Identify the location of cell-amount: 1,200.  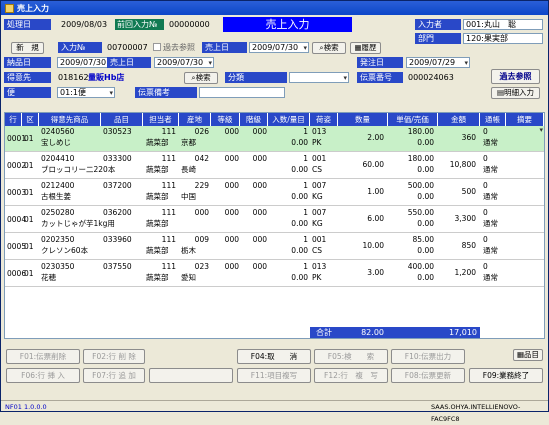
(465, 272).